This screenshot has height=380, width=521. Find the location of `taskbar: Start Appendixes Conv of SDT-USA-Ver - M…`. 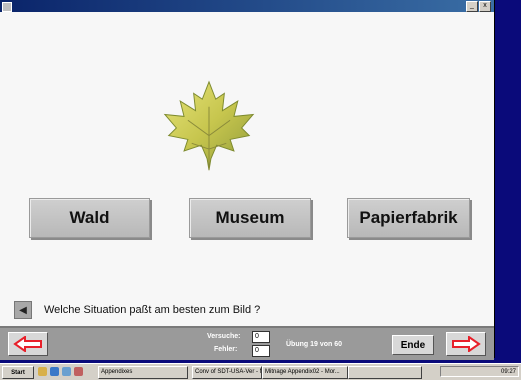

taskbar: Start Appendixes Conv of SDT-USA-Ver - M… is located at coordinates (260, 371).